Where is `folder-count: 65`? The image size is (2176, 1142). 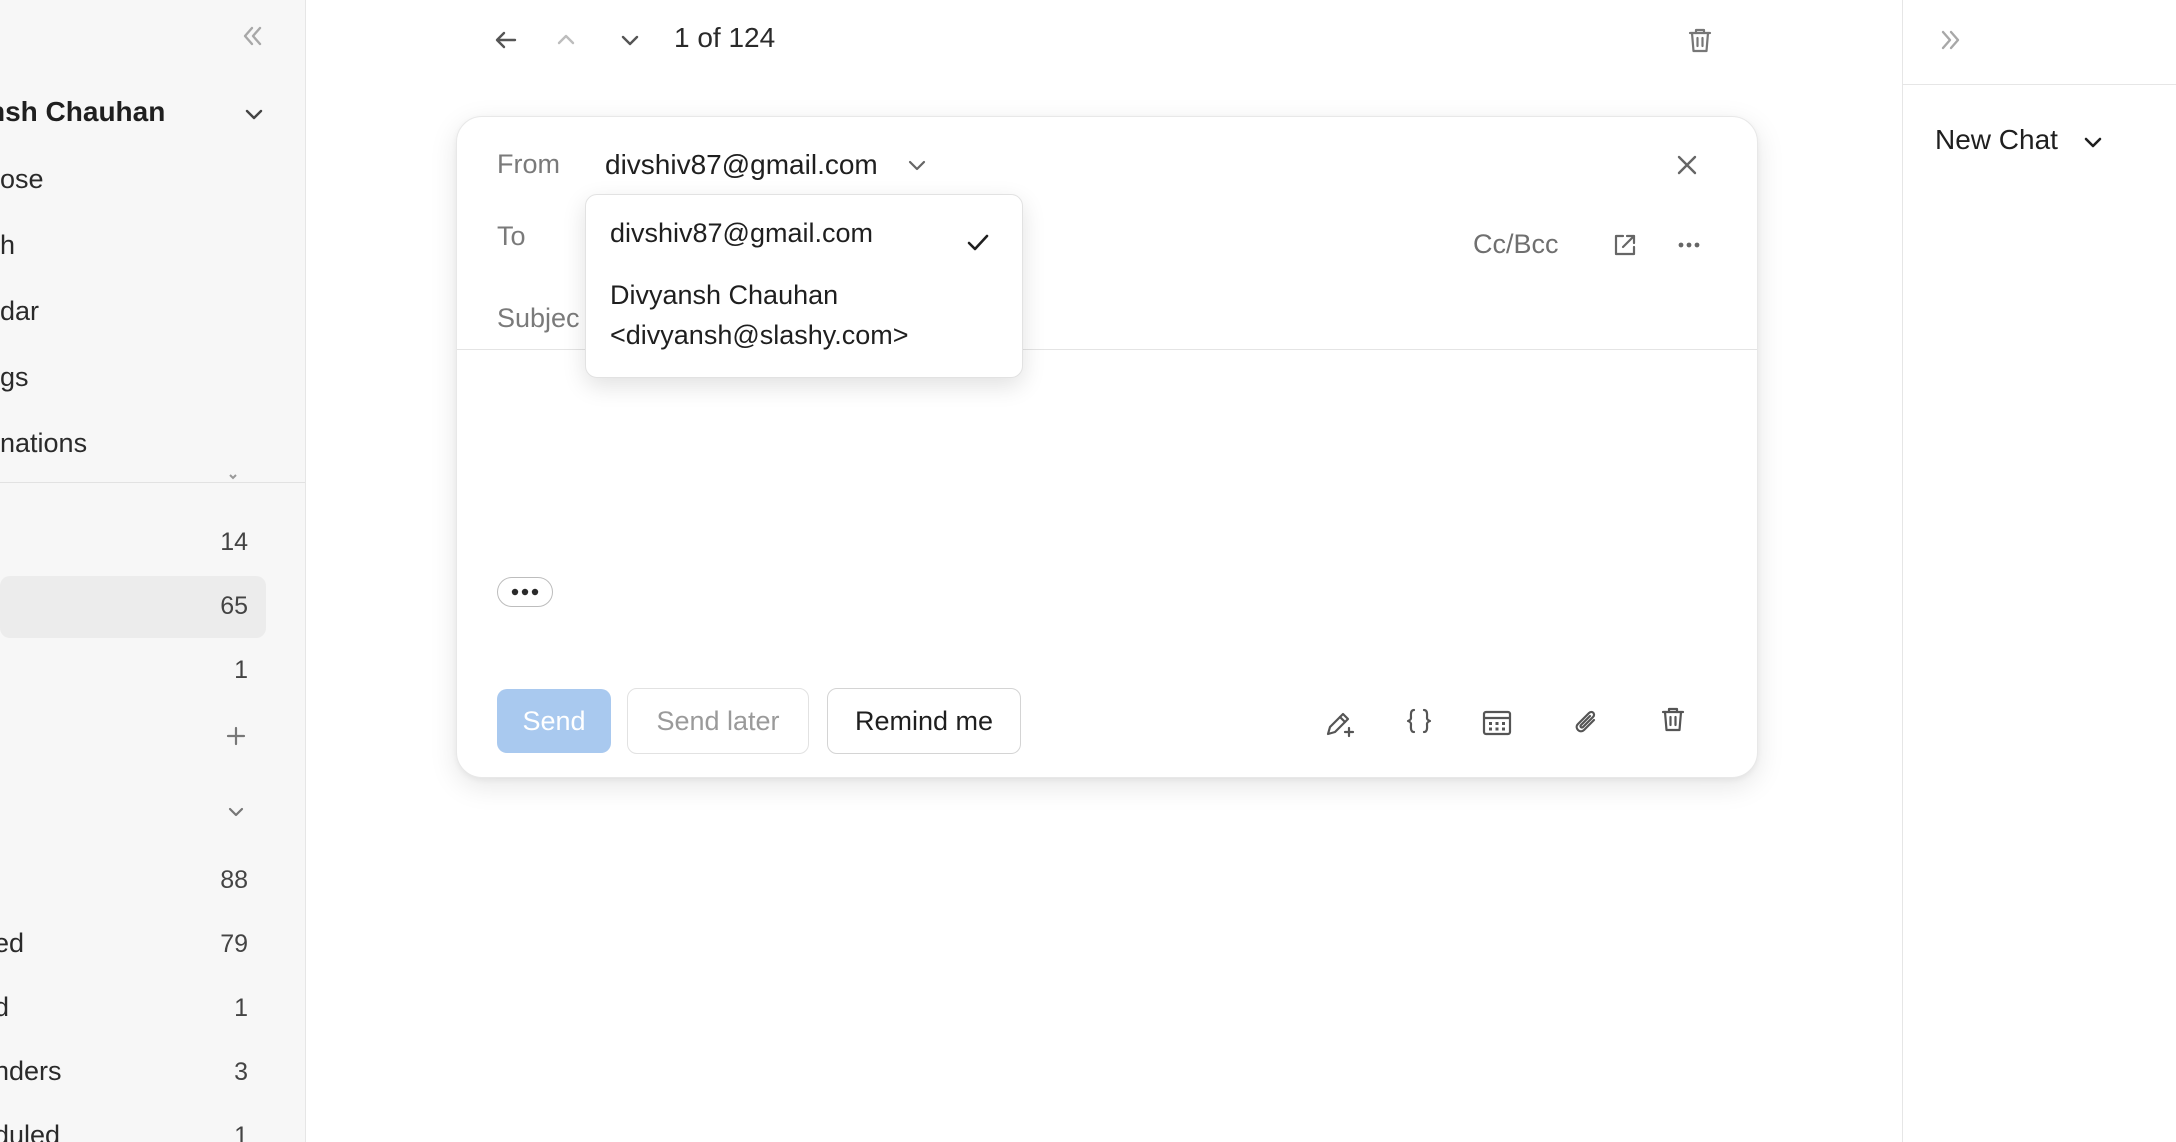 folder-count: 65 is located at coordinates (234, 606).